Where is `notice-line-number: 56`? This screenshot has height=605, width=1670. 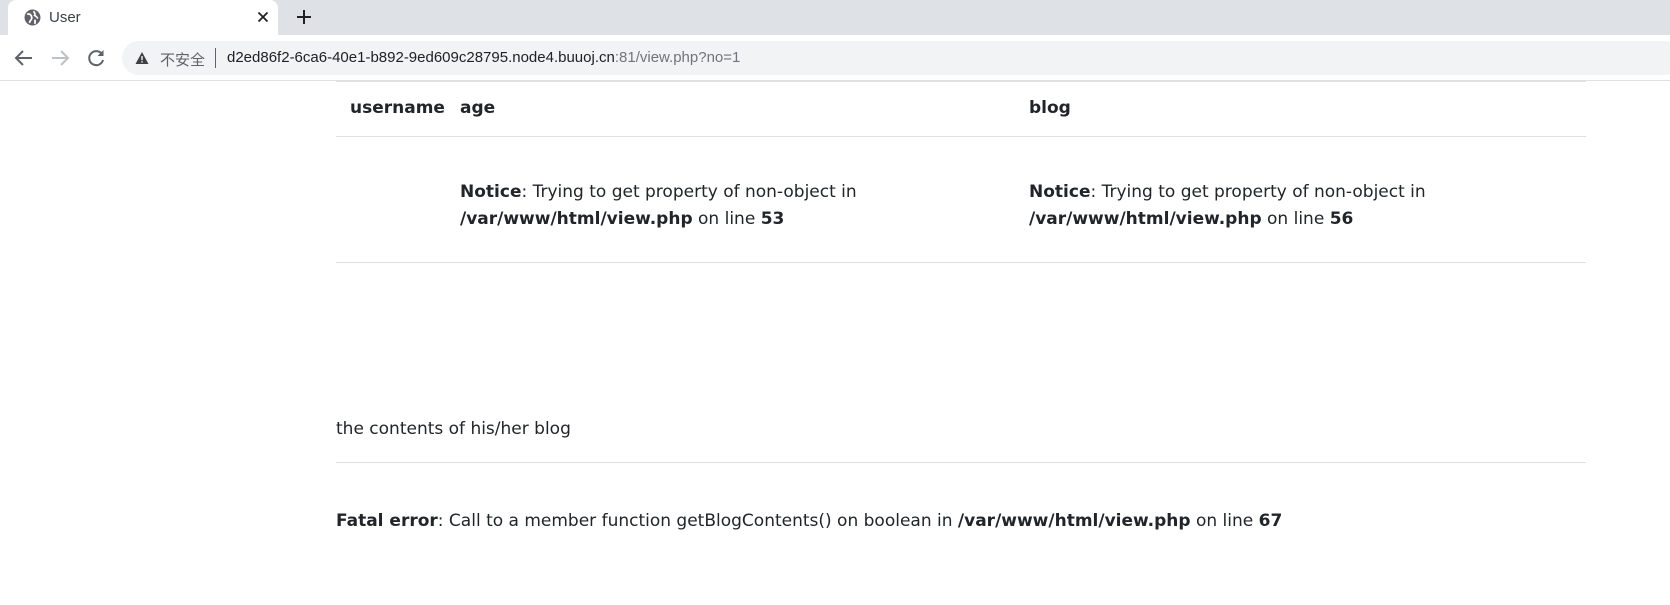
notice-line-number: 56 is located at coordinates (1341, 219).